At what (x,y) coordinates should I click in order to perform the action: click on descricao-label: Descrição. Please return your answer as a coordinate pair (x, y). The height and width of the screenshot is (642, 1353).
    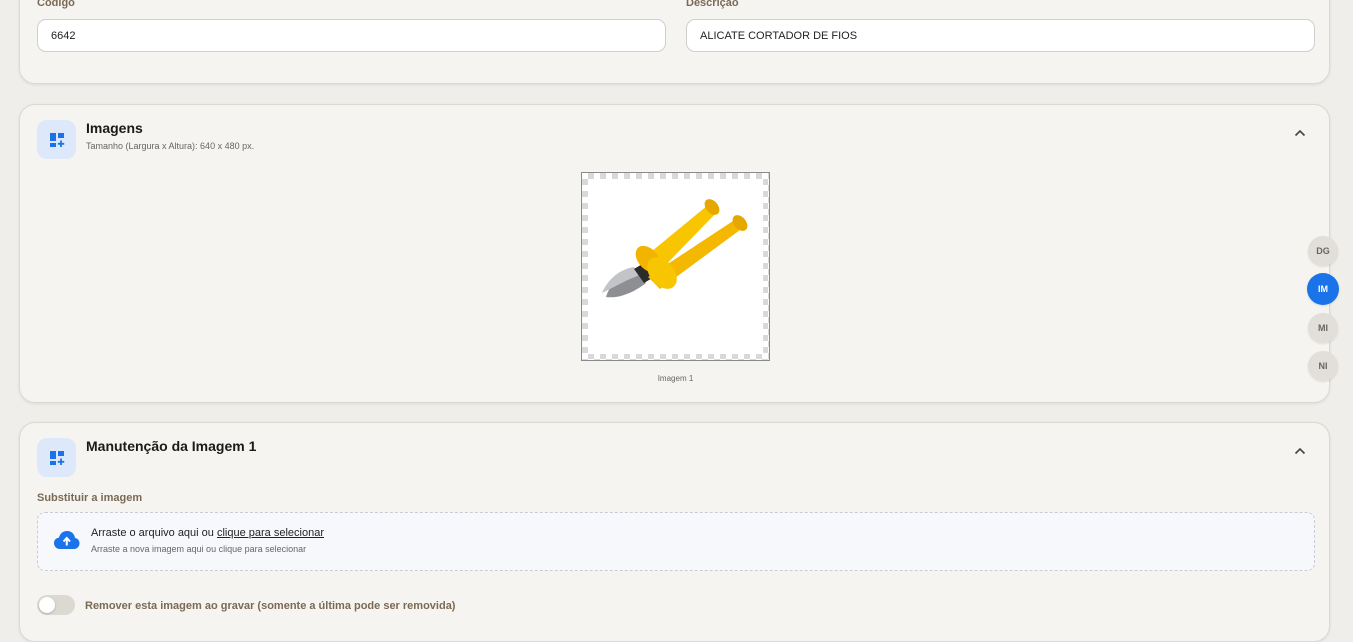
    Looking at the image, I should click on (712, 4).